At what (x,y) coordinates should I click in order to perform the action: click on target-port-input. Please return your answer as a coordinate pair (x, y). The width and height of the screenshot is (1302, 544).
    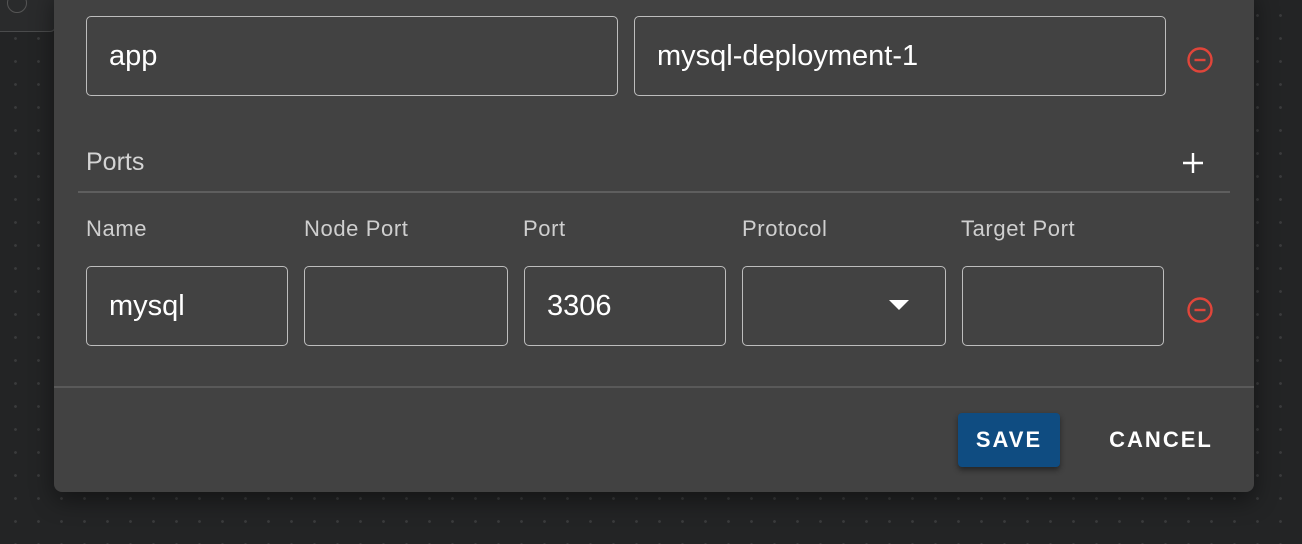
    Looking at the image, I should click on (1063, 306).